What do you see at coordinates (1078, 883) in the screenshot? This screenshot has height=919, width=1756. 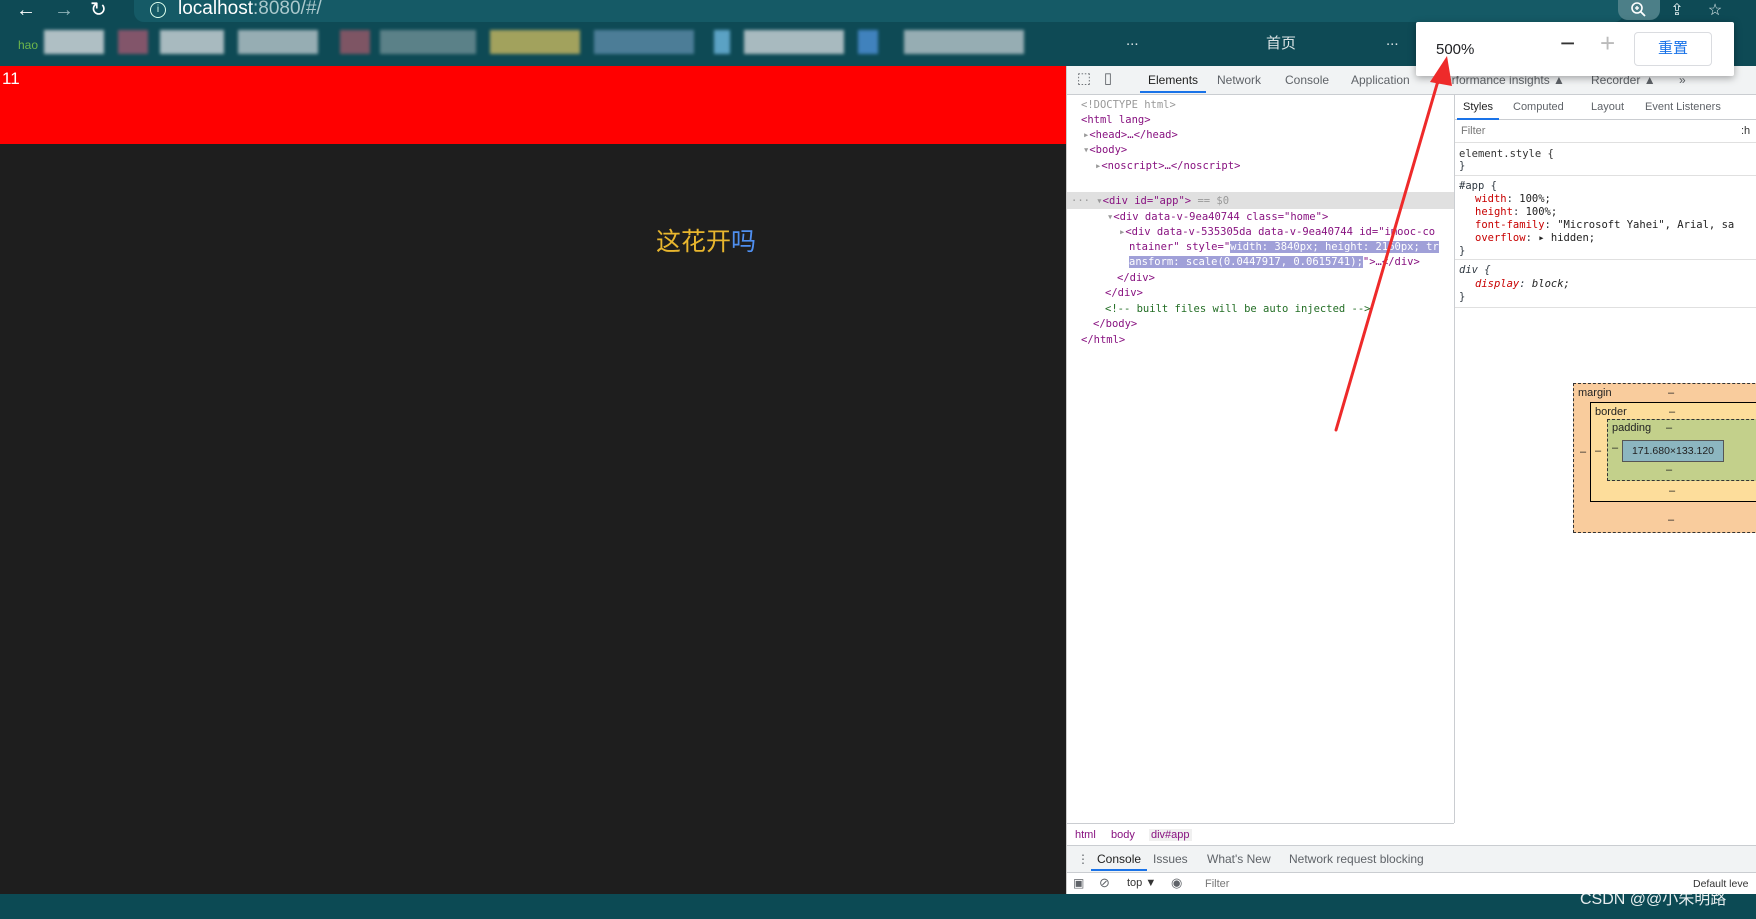 I see `sidebar-toggle-icon: ▣` at bounding box center [1078, 883].